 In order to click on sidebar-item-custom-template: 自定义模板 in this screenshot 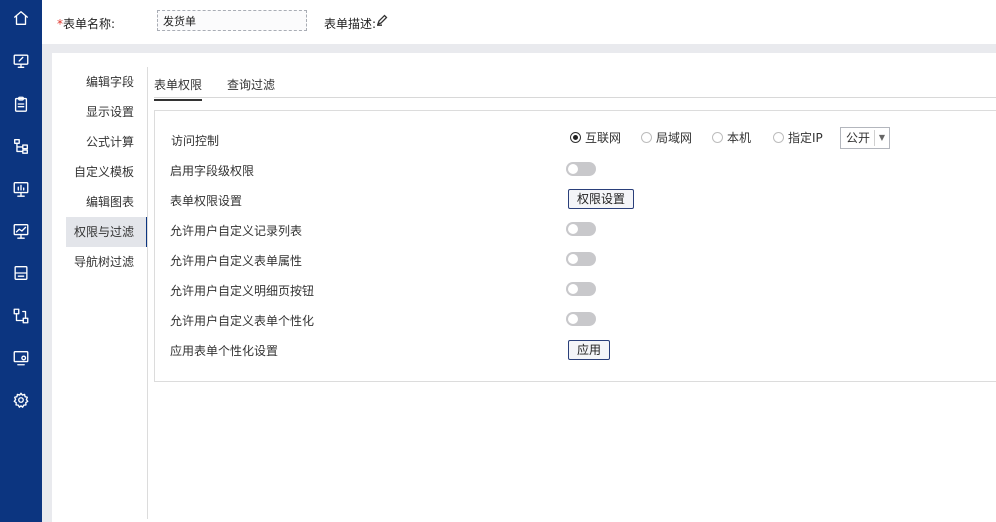, I will do `click(107, 172)`.